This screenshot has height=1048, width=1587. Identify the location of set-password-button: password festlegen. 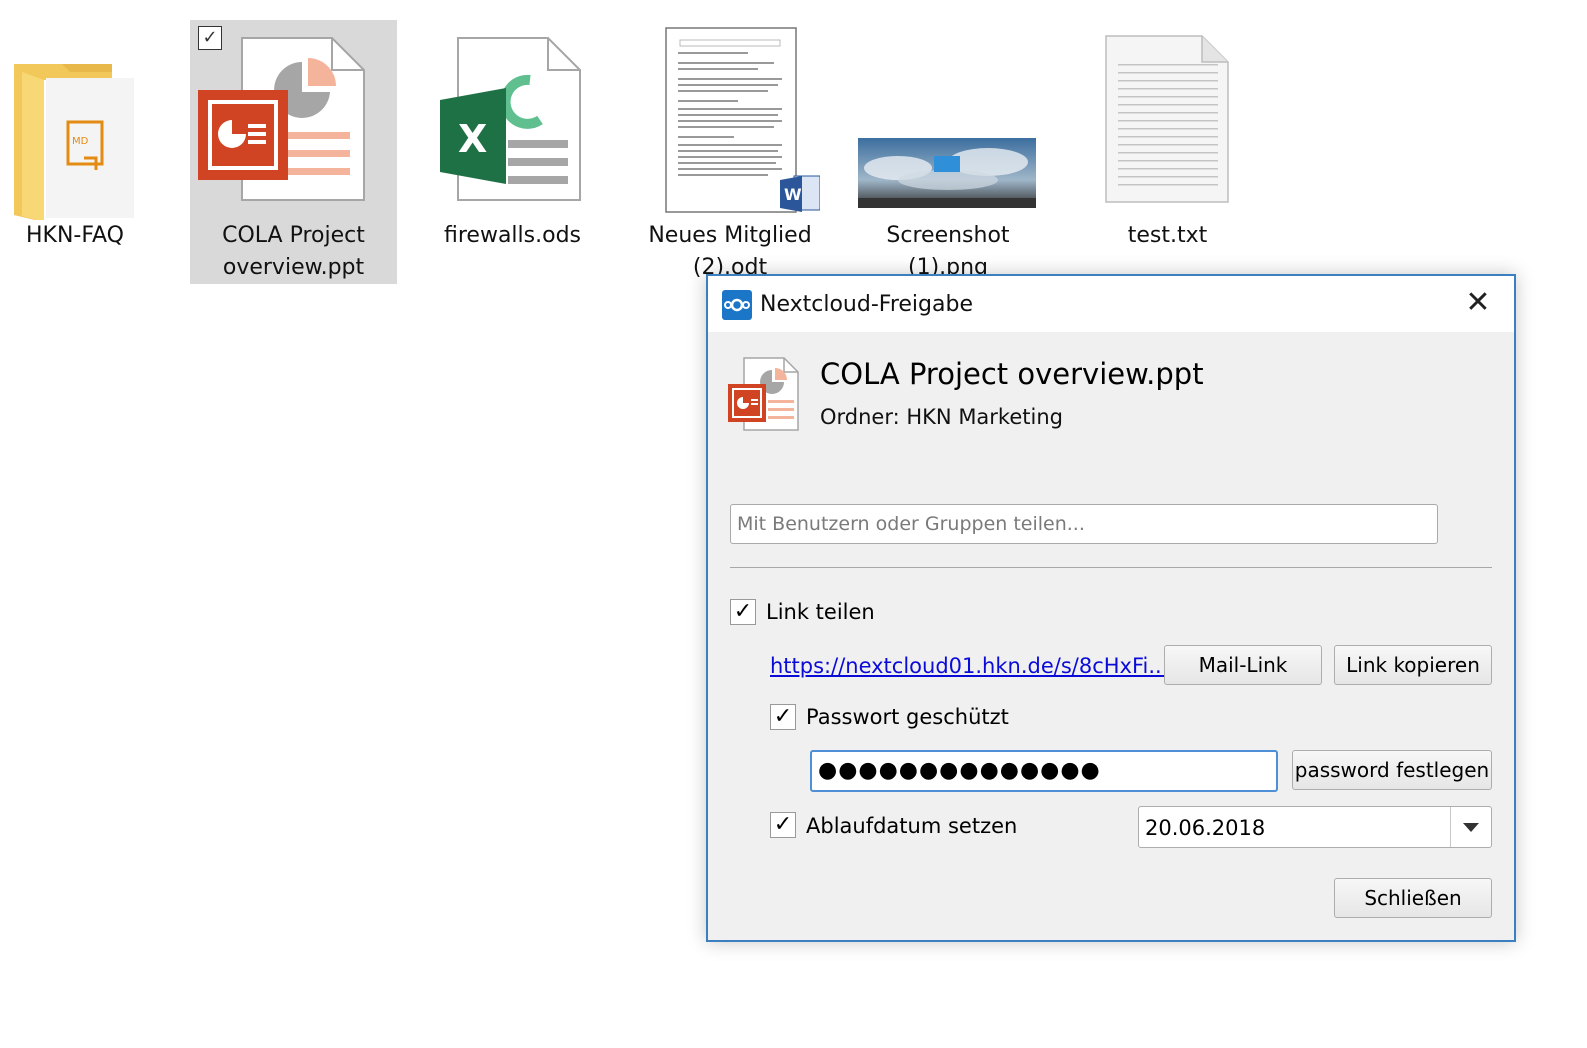
(1392, 770).